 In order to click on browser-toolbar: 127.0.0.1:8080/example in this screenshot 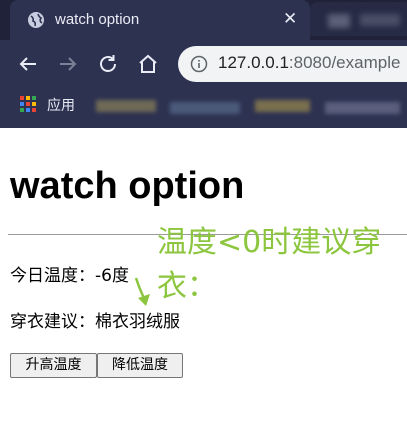, I will do `click(203, 64)`.